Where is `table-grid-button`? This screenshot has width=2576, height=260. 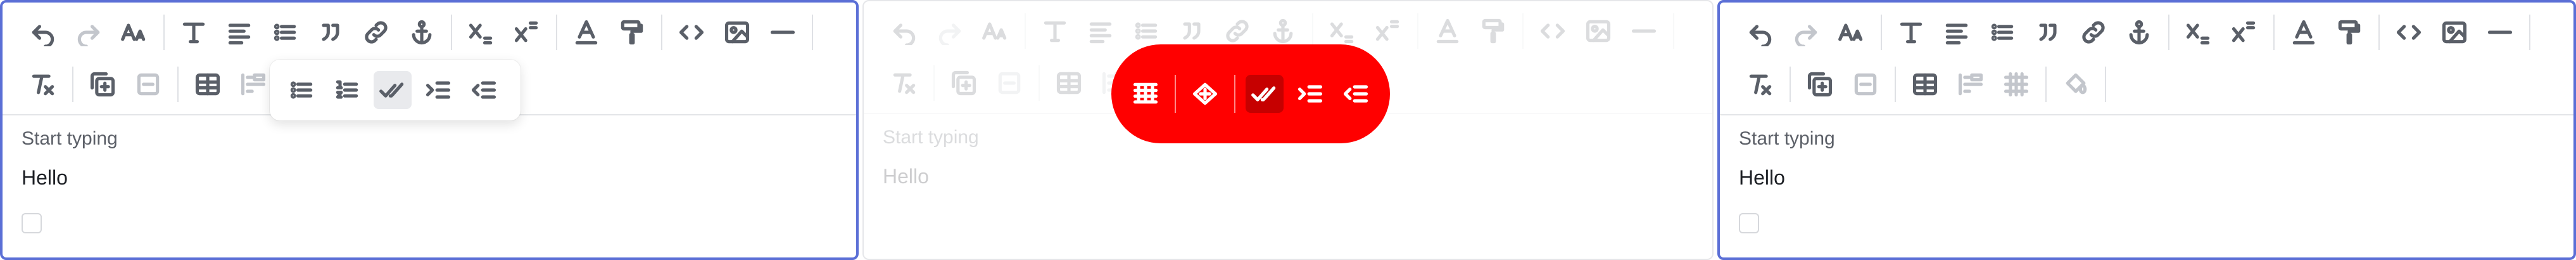
table-grid-button is located at coordinates (2016, 84).